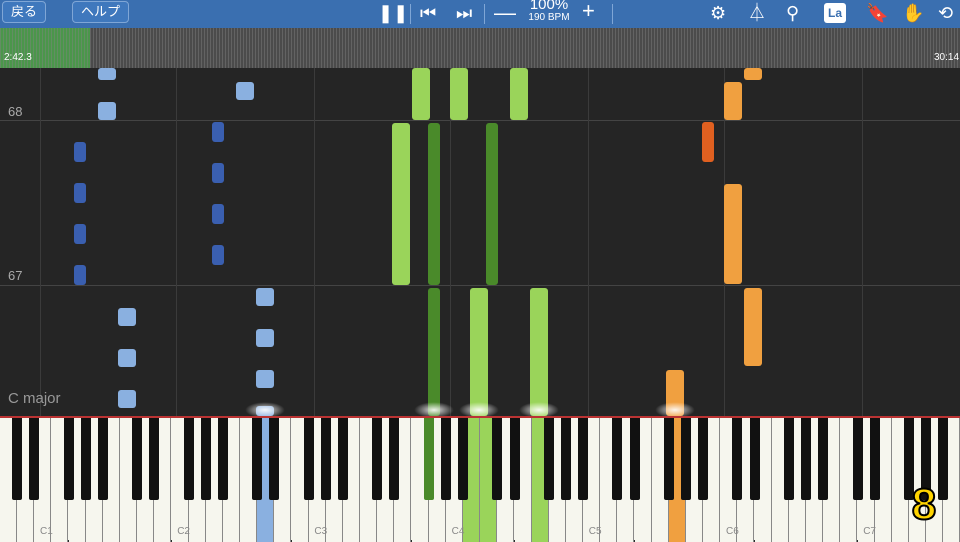 This screenshot has height=542, width=960. What do you see at coordinates (945, 13) in the screenshot?
I see `loop-icon: ⟲` at bounding box center [945, 13].